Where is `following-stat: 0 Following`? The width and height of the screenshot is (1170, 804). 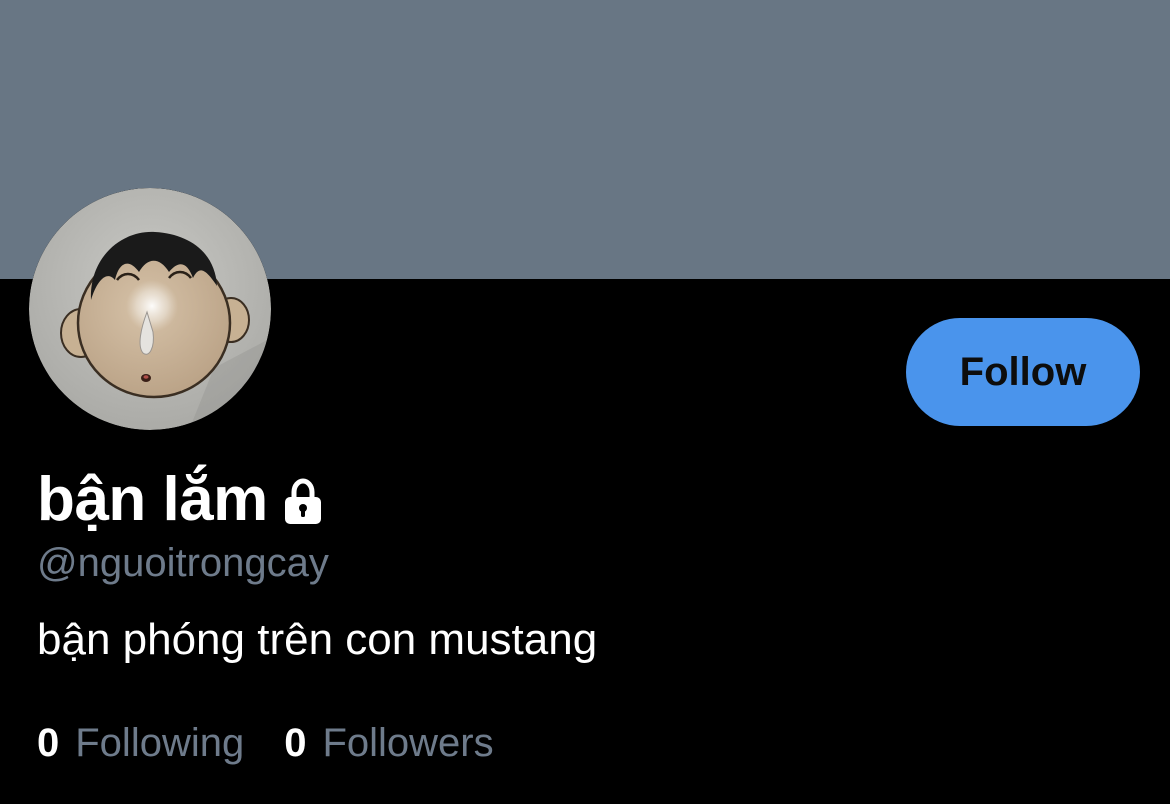
following-stat: 0 Following is located at coordinates (140, 743).